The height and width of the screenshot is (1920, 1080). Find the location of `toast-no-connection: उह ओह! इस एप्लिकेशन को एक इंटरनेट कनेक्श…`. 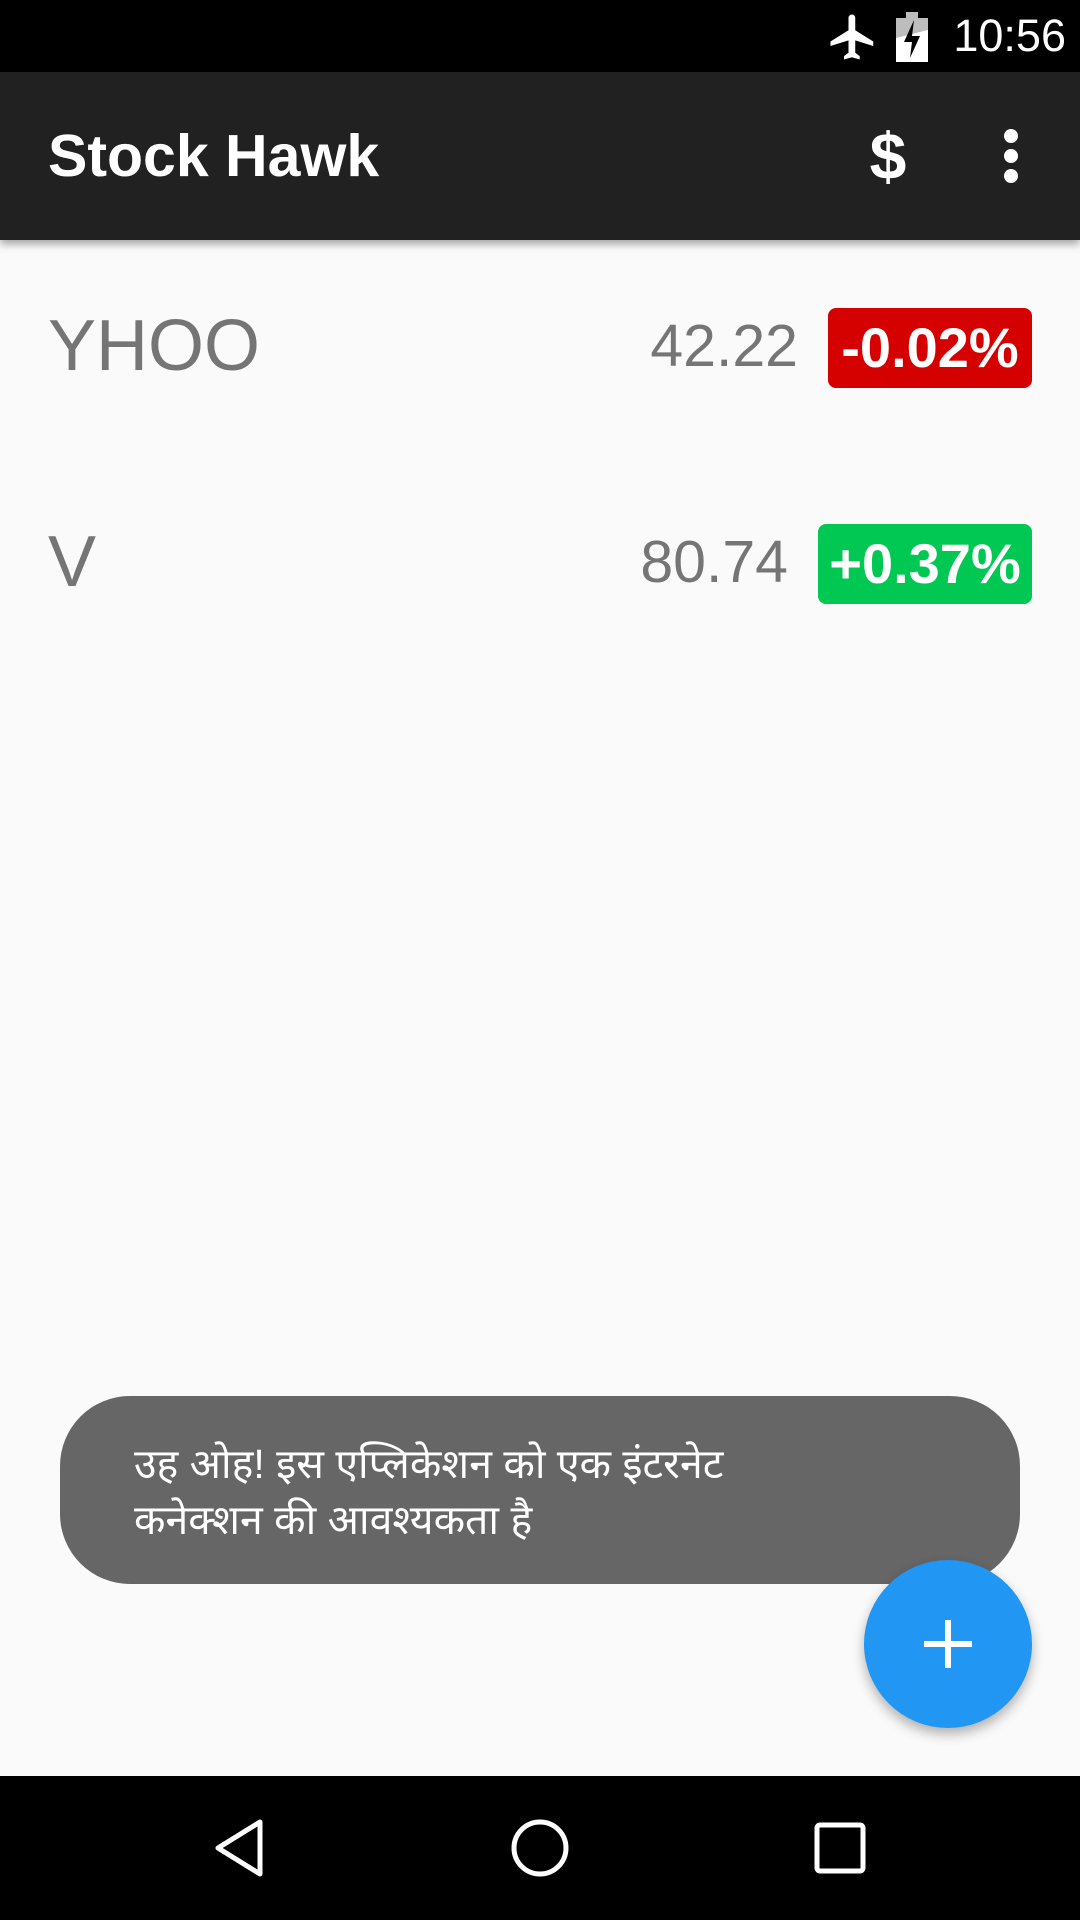

toast-no-connection: उह ओह! इस एप्लिकेशन को एक इंटरनेट कनेक्श… is located at coordinates (540, 1490).